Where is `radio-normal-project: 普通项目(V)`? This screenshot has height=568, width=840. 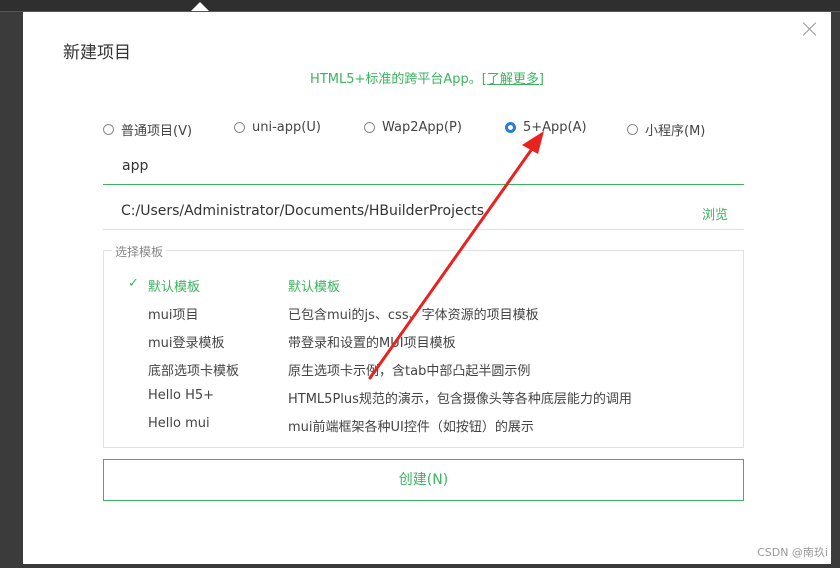 radio-normal-project: 普通项目(V) is located at coordinates (147, 129).